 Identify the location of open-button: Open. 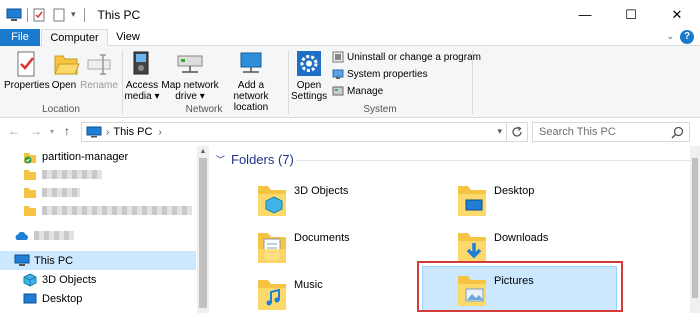
(65, 70).